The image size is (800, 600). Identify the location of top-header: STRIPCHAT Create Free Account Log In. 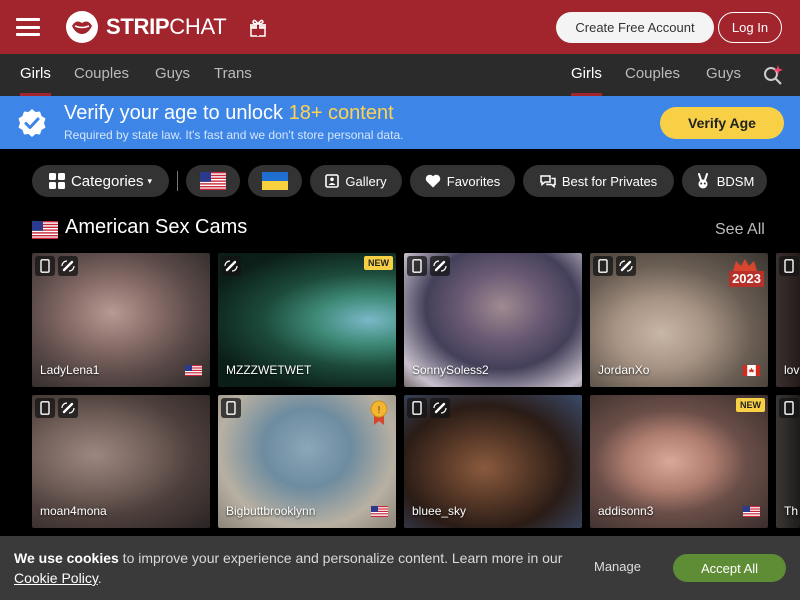
(400, 27).